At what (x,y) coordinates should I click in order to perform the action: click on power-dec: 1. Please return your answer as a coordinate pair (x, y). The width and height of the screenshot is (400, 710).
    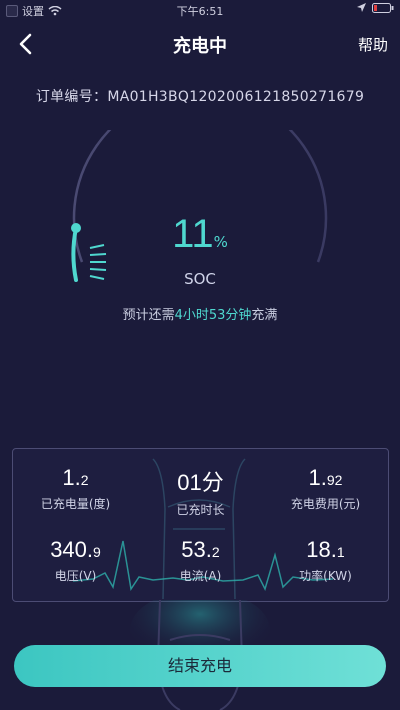
    Looking at the image, I should click on (340, 552).